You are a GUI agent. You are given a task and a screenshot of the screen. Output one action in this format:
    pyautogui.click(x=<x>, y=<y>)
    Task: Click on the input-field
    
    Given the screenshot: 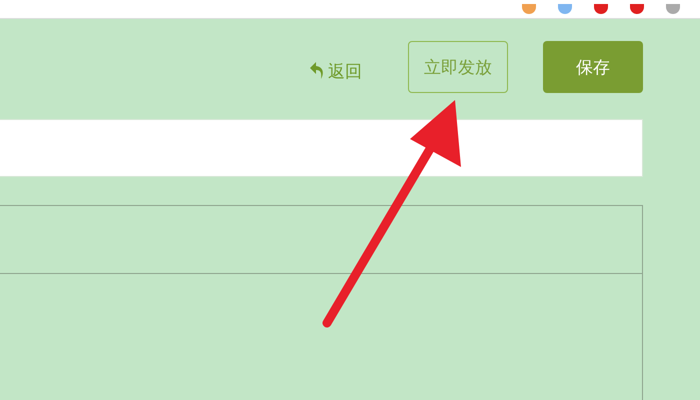 What is the action you would take?
    pyautogui.click(x=321, y=148)
    